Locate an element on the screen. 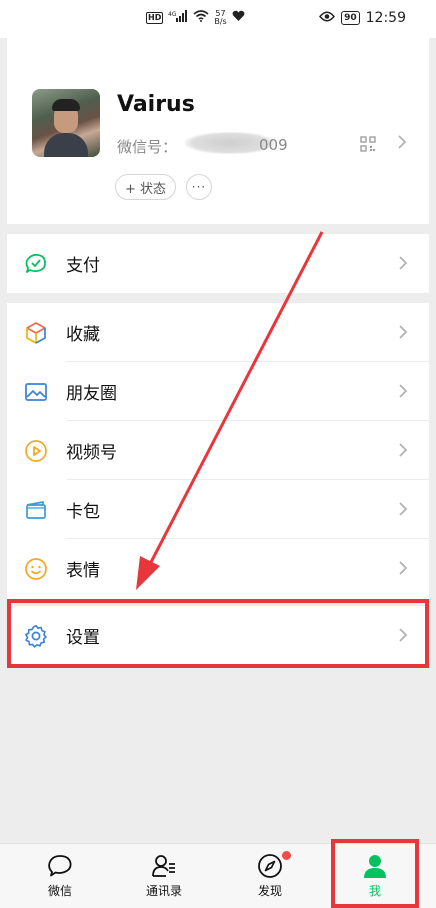  wallet-icon is located at coordinates (36, 510).